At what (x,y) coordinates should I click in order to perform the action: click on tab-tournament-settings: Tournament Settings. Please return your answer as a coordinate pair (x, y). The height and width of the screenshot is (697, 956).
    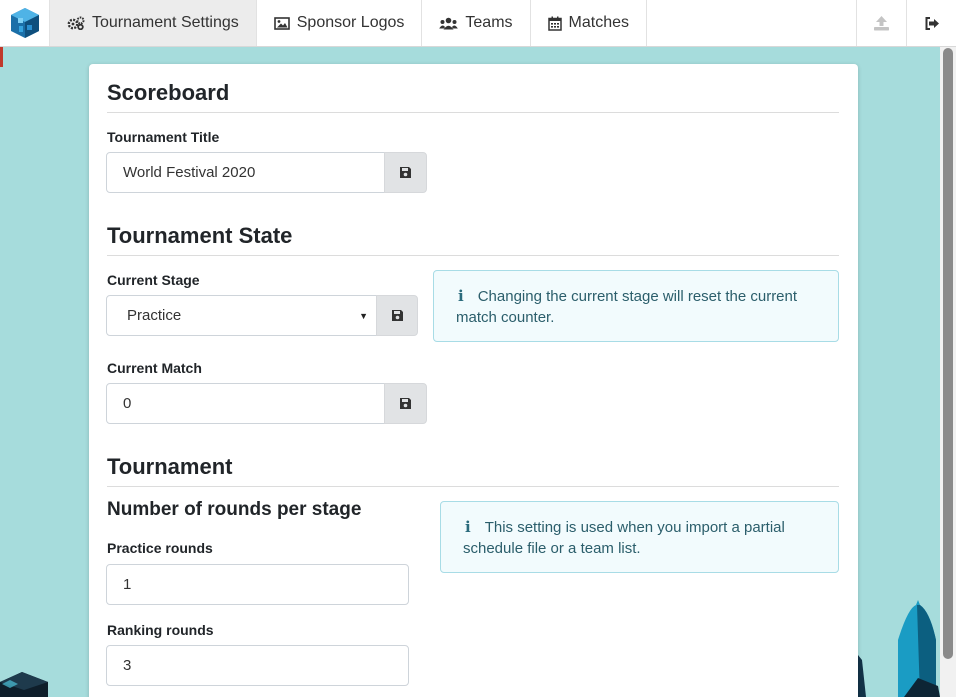
    Looking at the image, I should click on (153, 23).